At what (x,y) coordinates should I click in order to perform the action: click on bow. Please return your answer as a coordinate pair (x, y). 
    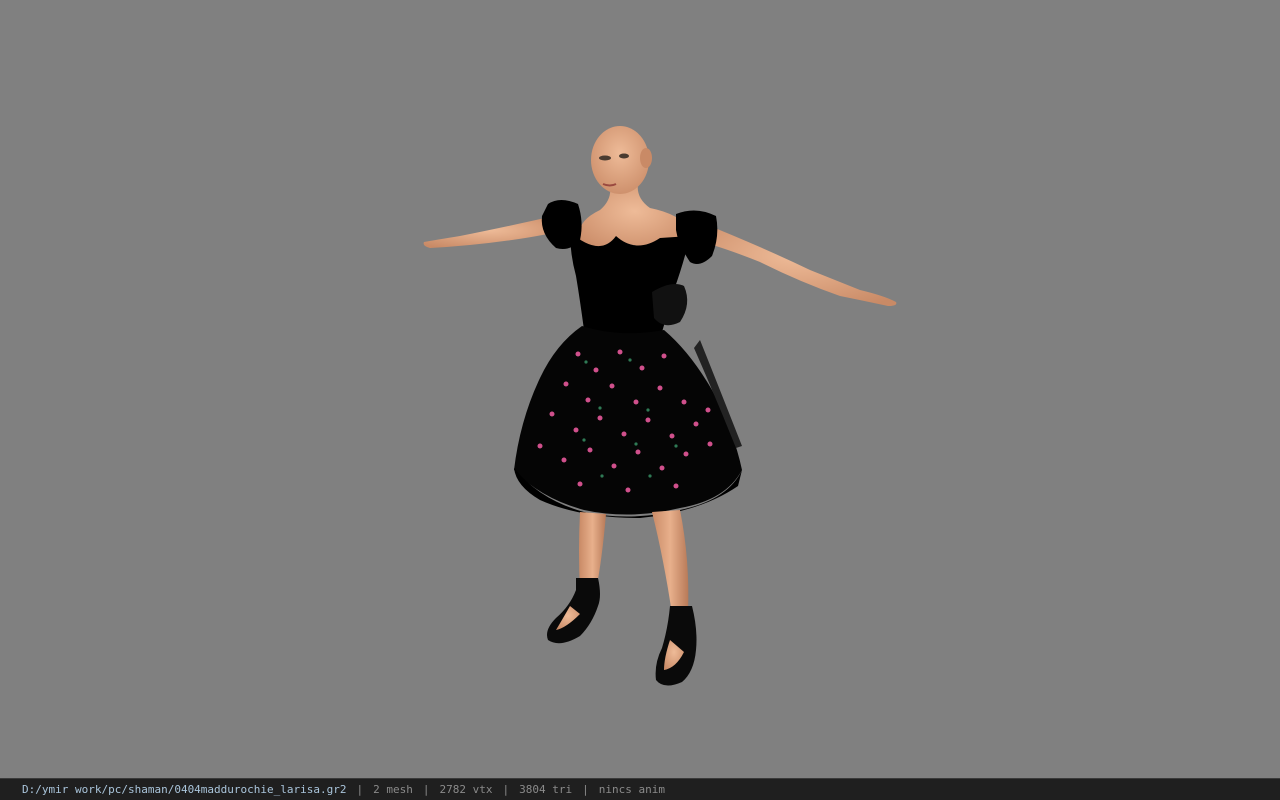
    Looking at the image, I should click on (670, 305).